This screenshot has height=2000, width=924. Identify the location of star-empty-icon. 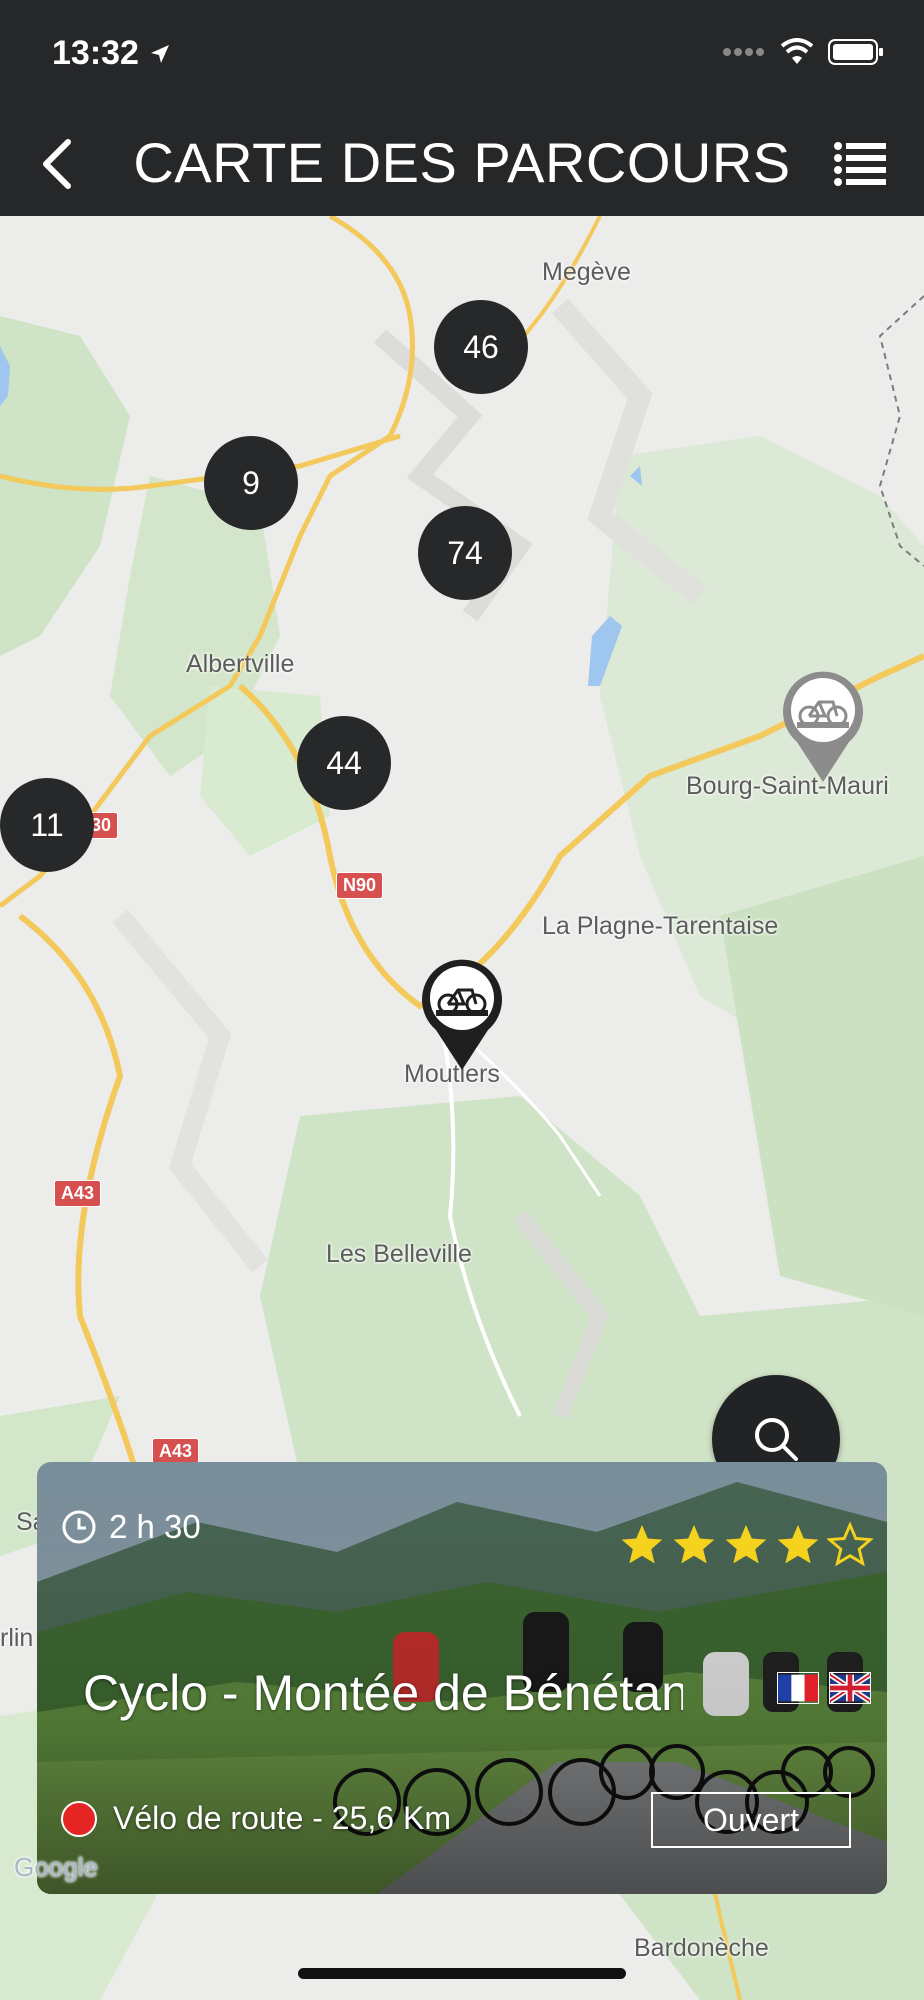
(850, 1544).